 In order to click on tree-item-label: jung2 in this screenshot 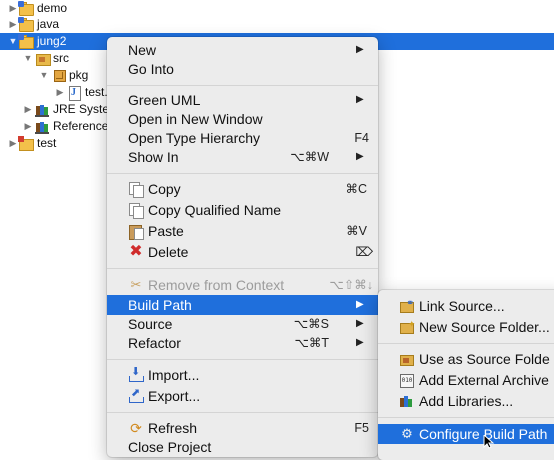, I will do `click(52, 41)`.